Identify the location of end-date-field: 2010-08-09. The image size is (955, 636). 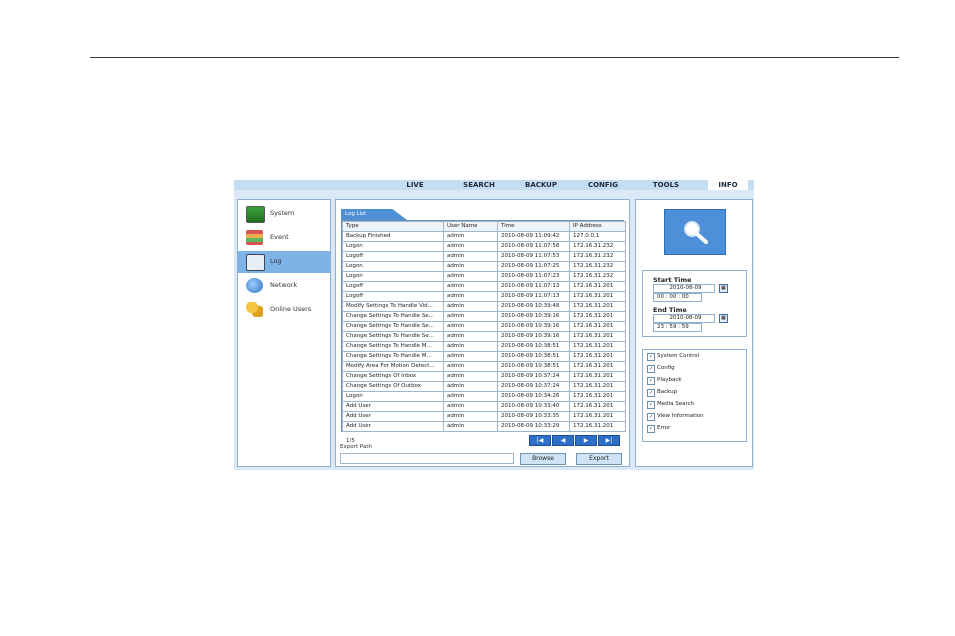
(684, 318).